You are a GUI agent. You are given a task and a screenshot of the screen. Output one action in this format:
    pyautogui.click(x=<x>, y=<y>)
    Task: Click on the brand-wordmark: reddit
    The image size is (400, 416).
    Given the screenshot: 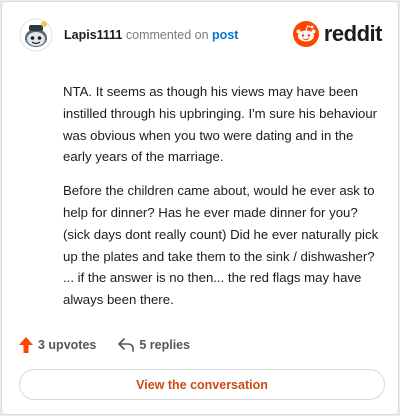 What is the action you would take?
    pyautogui.click(x=353, y=33)
    